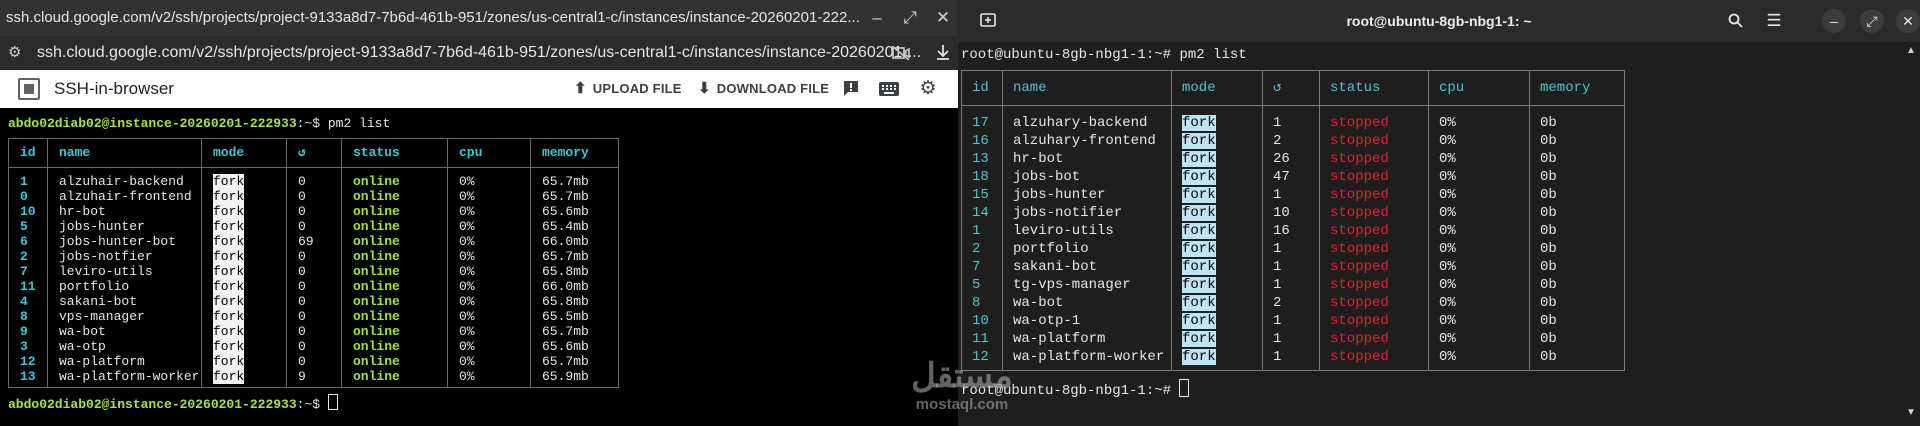 This screenshot has height=426, width=1920. Describe the element at coordinates (1293, 321) in the screenshot. I see `table-row: 10 wa-otp-1 fork 1 stopped 0% 0b` at that location.